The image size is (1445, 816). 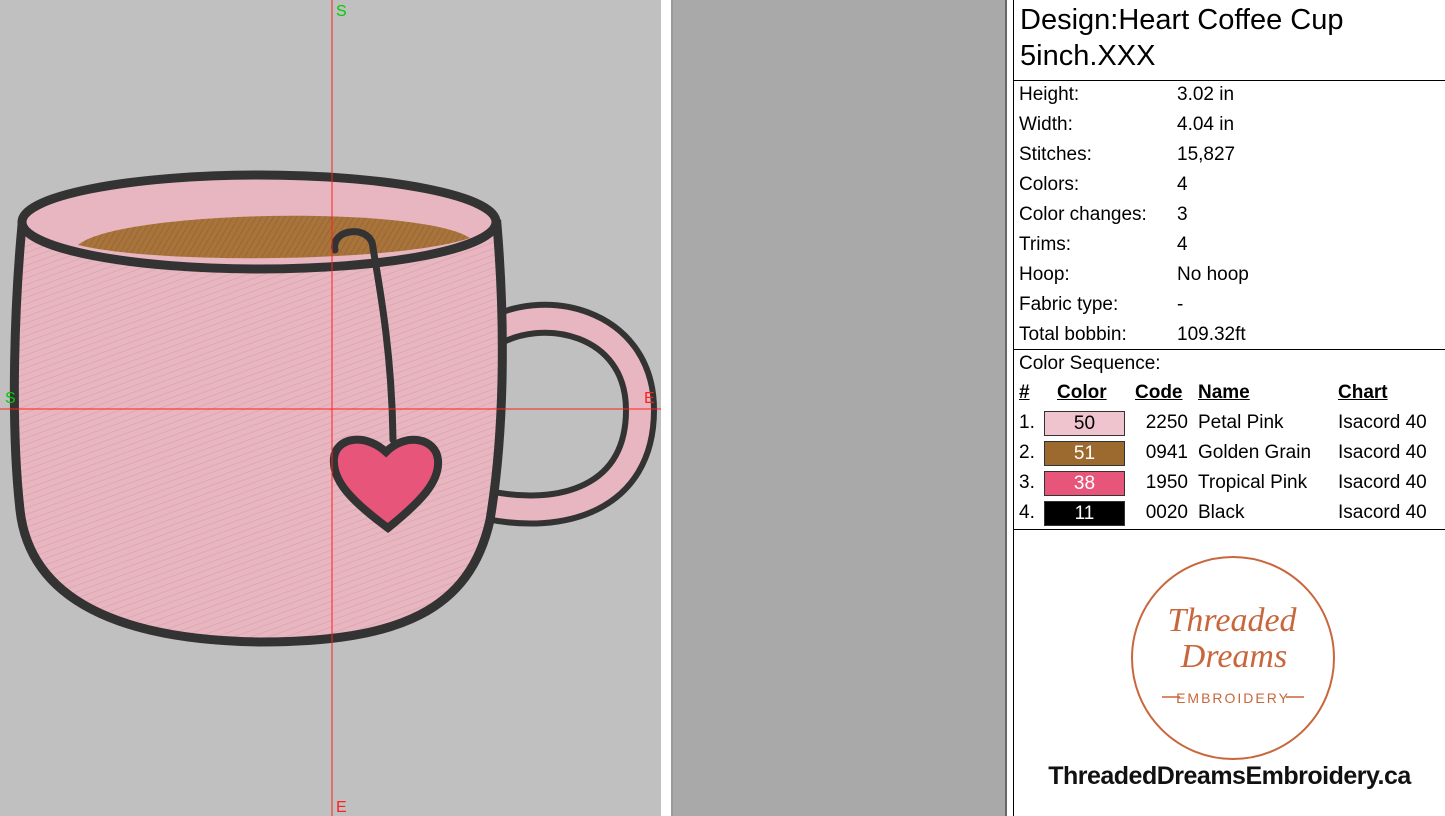 I want to click on thread-code: 0941, so click(x=1166, y=452).